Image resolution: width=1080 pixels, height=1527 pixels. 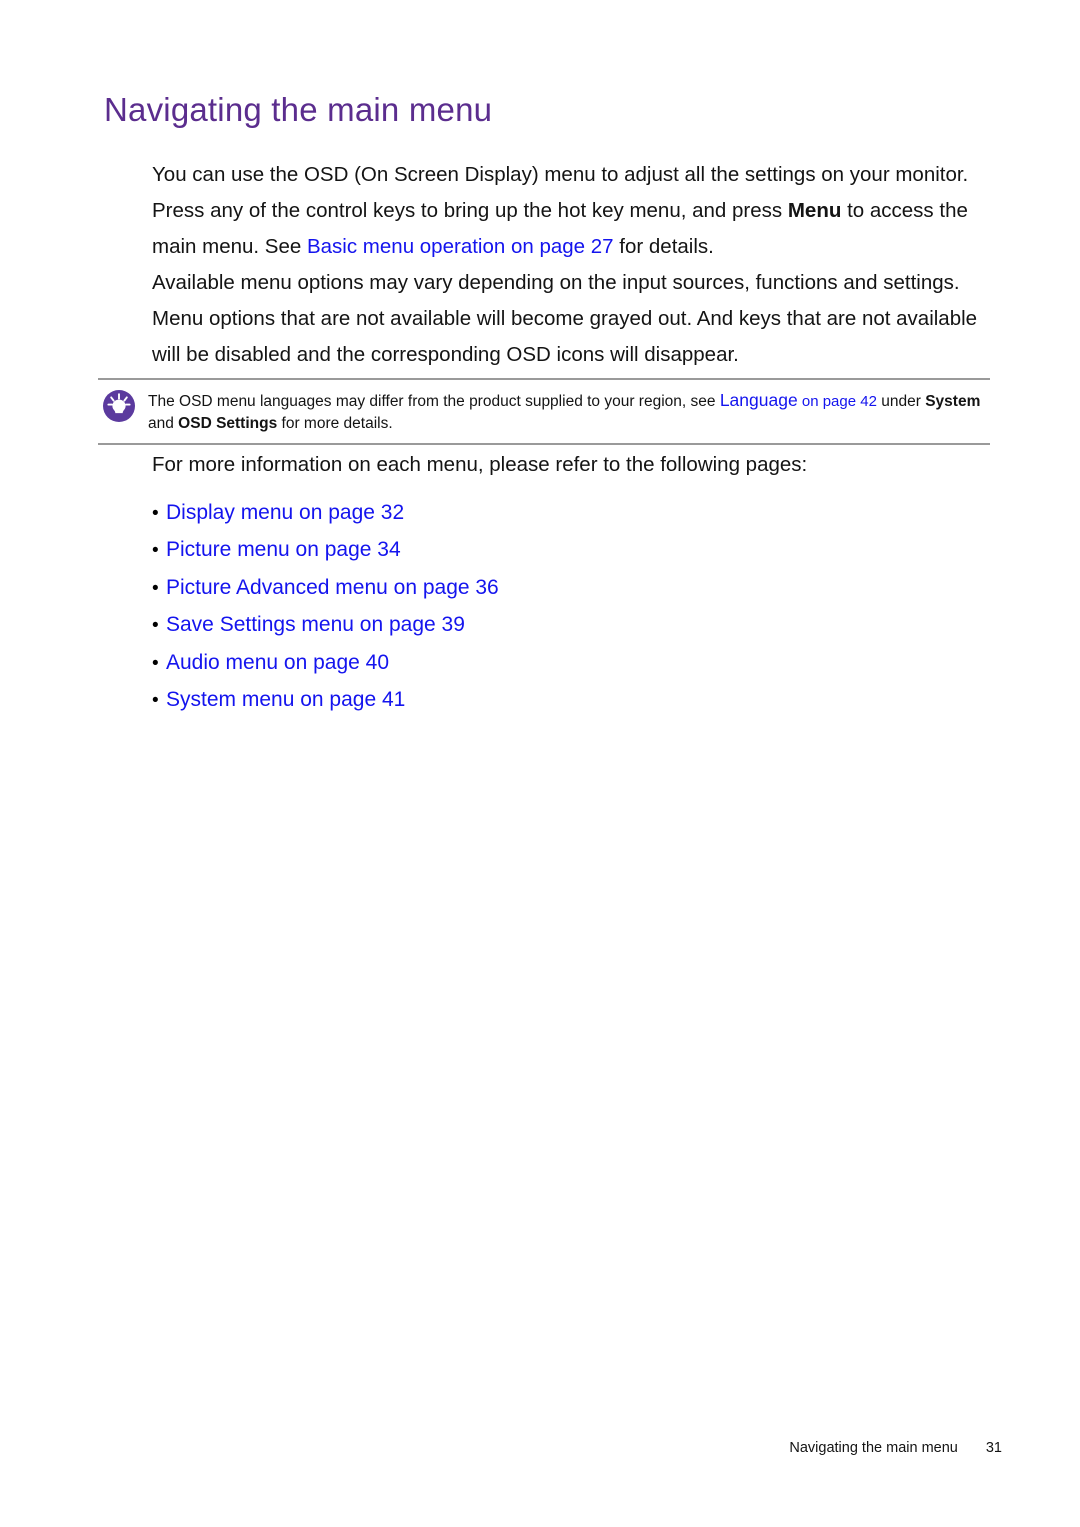 What do you see at coordinates (298, 109) in the screenshot?
I see `page-title: Navigating the main menu` at bounding box center [298, 109].